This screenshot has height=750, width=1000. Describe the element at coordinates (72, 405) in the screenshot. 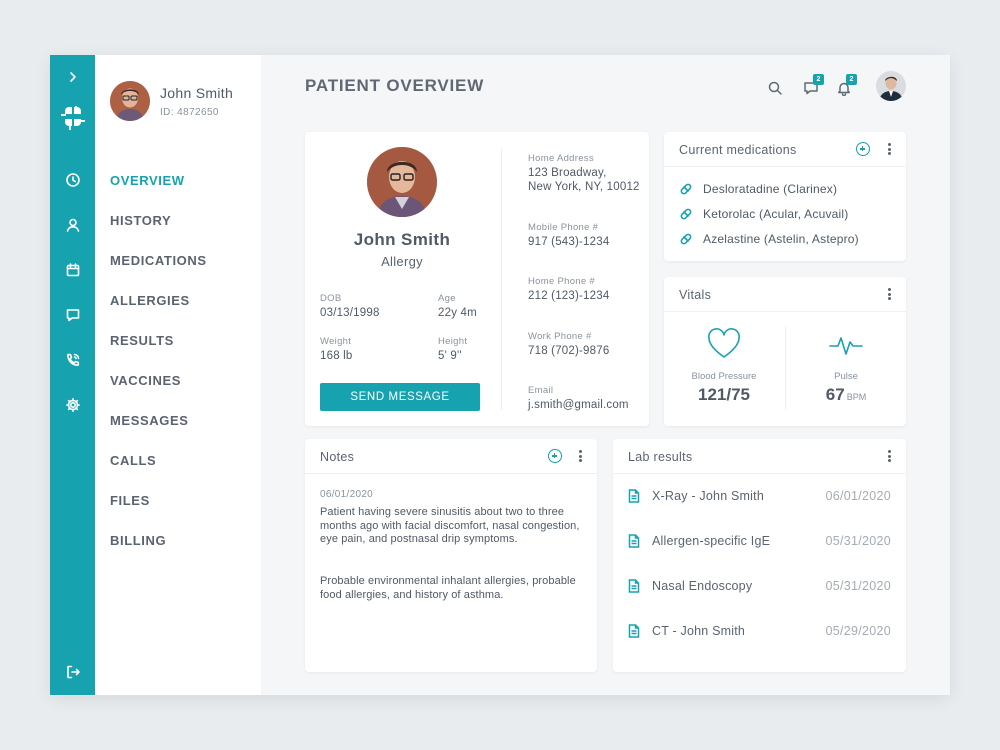

I see `gear-icon` at that location.